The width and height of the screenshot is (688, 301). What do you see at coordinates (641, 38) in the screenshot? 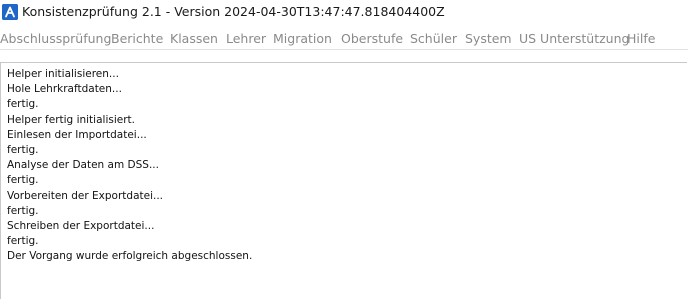
I see `menu-hilfe: Hilfe` at bounding box center [641, 38].